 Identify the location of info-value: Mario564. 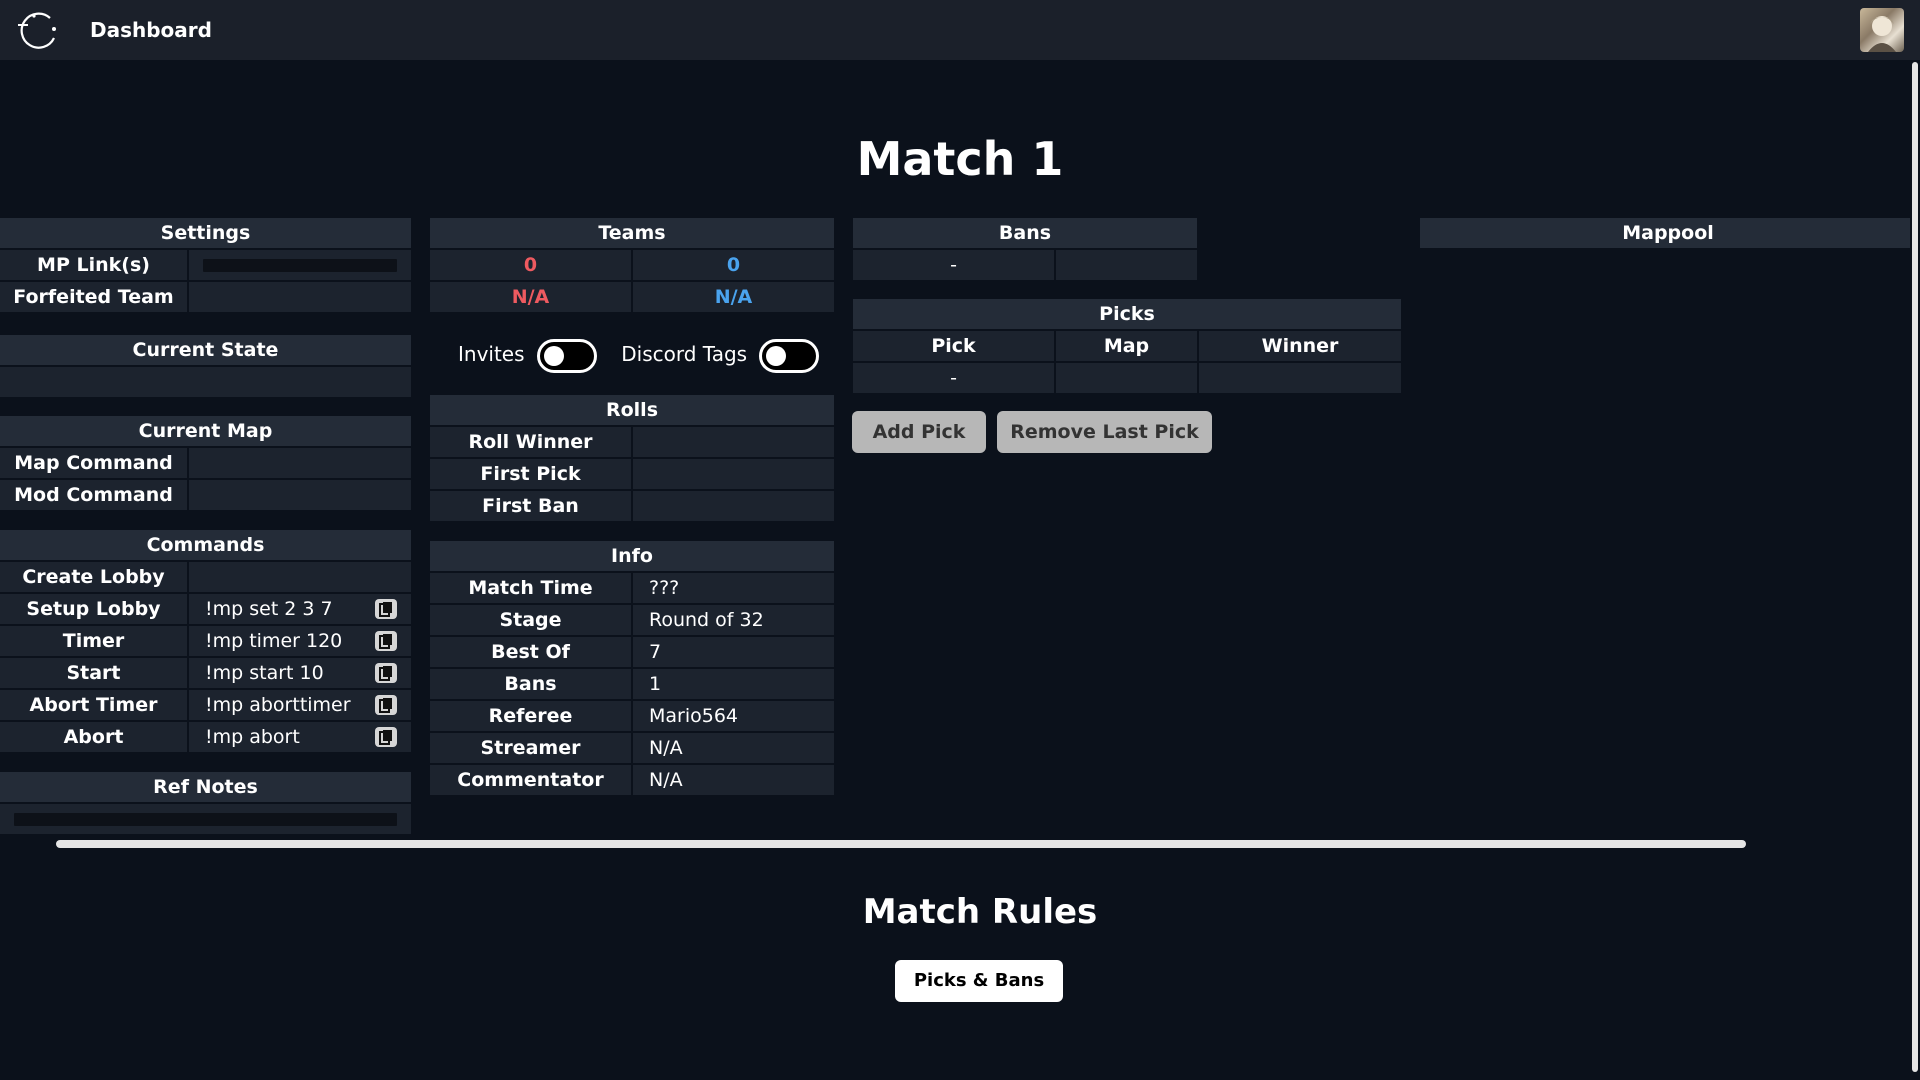
(733, 716).